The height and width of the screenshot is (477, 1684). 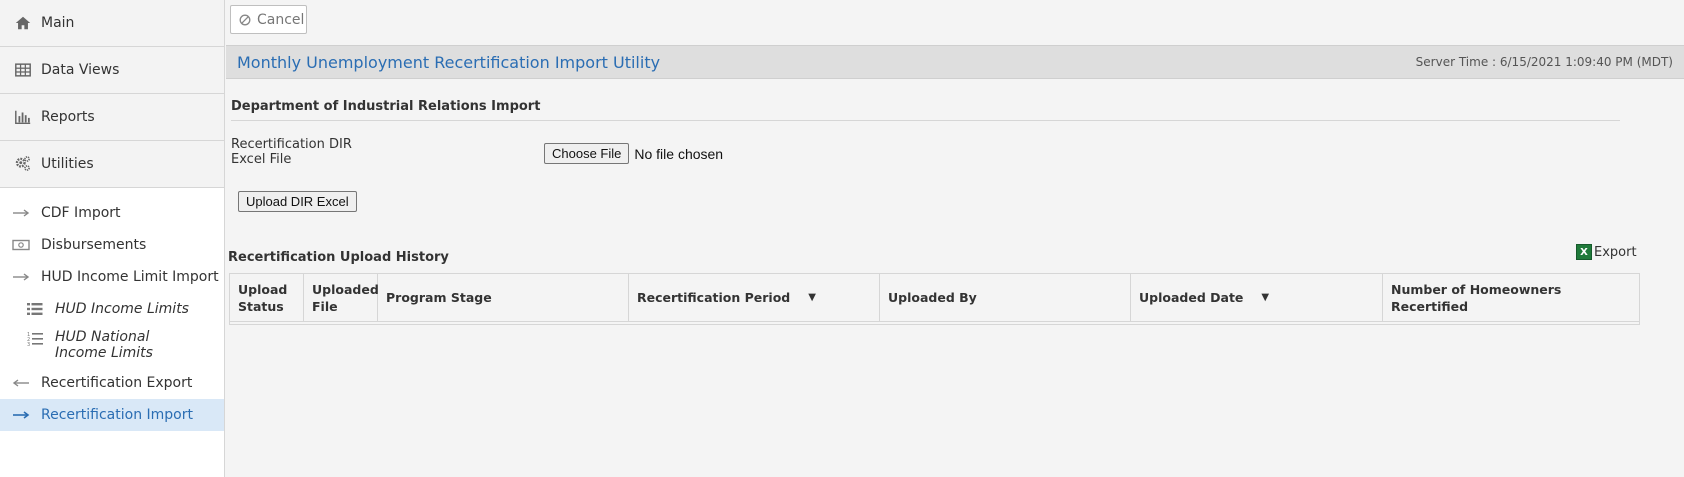 I want to click on arrow-left-icon, so click(x=21, y=383).